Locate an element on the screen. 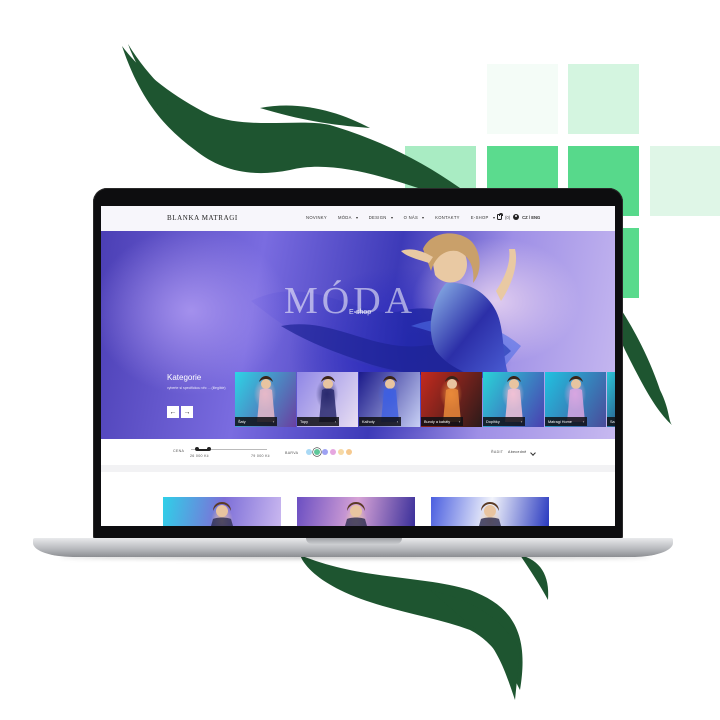  nav-item-novinky: NOVINKY is located at coordinates (316, 217).